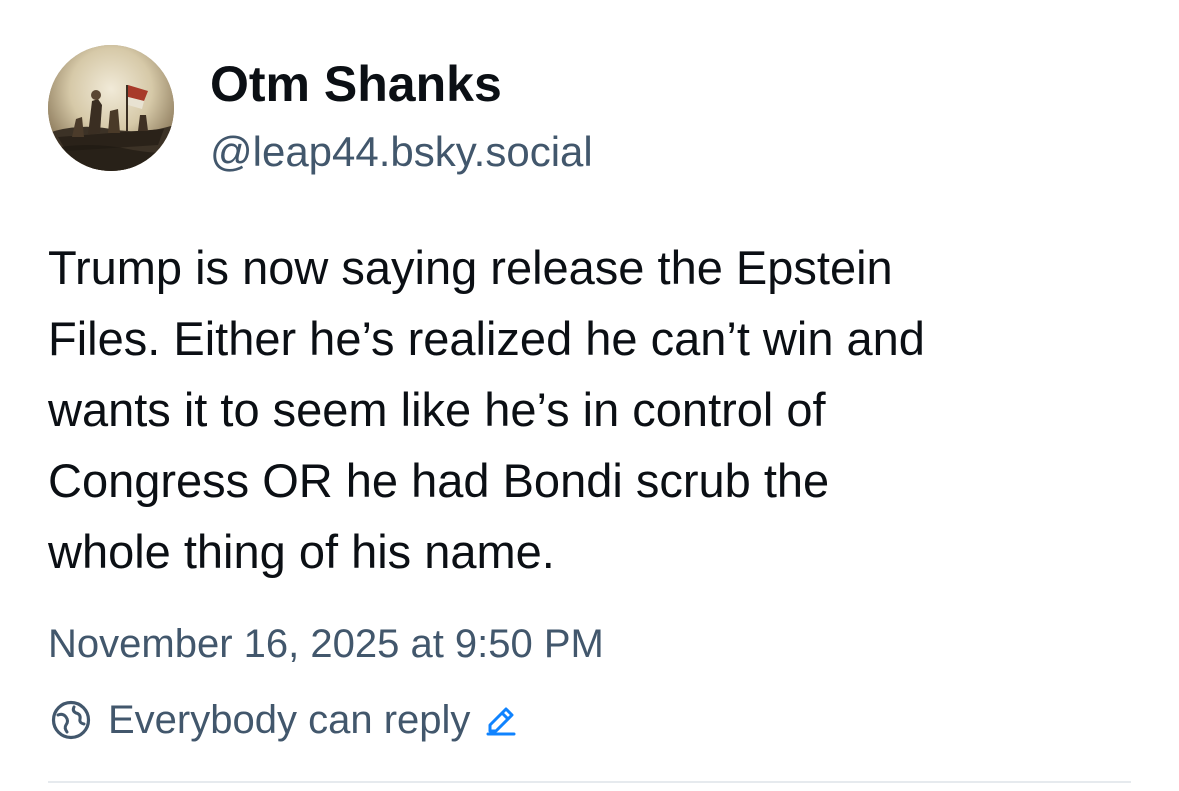 The image size is (1179, 791). What do you see at coordinates (501, 720) in the screenshot?
I see `pencil-icon` at bounding box center [501, 720].